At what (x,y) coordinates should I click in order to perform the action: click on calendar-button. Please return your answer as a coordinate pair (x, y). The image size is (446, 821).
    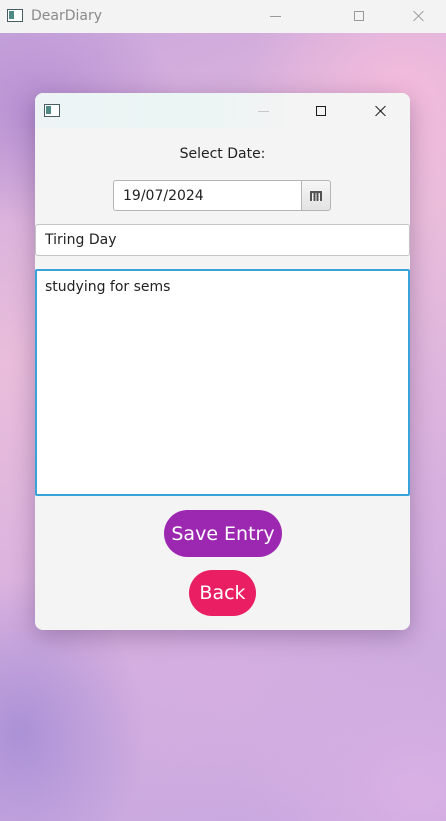
    Looking at the image, I should click on (316, 195).